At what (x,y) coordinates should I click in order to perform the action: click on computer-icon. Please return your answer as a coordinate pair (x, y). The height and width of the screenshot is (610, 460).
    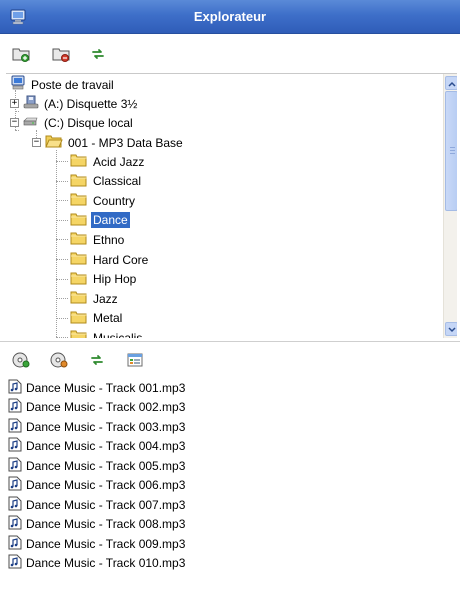
    Looking at the image, I should click on (18, 84).